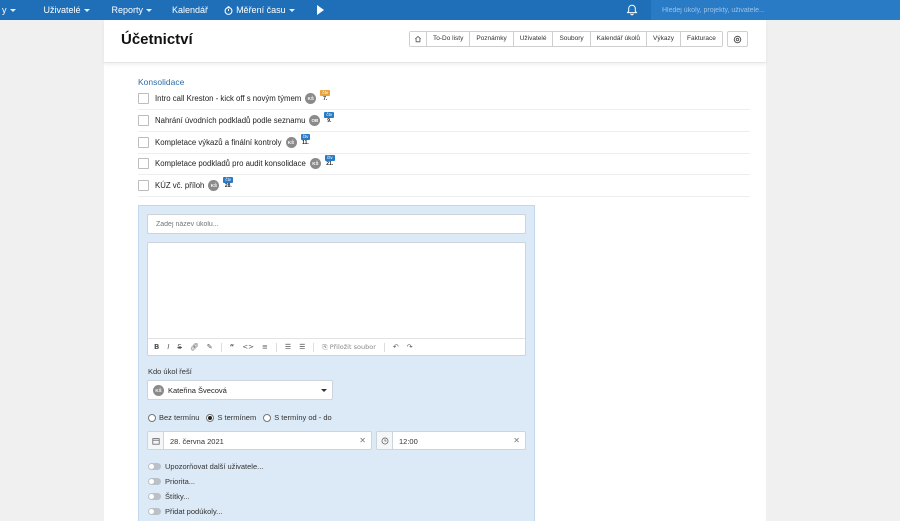  Describe the element at coordinates (4, 10) in the screenshot. I see `nav-item-0-label: y` at that location.